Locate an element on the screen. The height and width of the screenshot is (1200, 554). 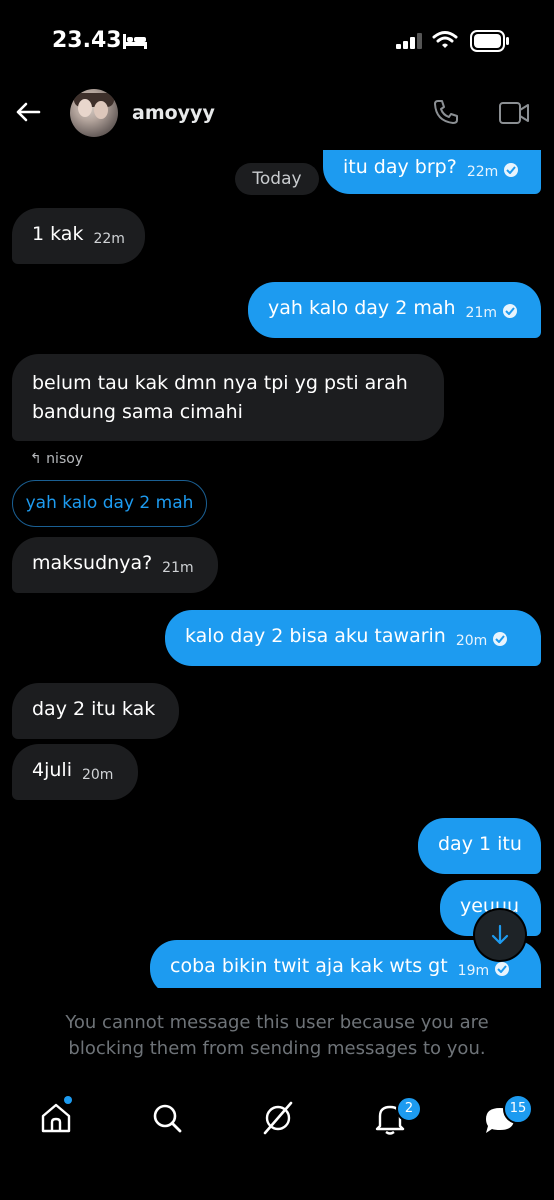
grok-icon is located at coordinates (278, 1118).